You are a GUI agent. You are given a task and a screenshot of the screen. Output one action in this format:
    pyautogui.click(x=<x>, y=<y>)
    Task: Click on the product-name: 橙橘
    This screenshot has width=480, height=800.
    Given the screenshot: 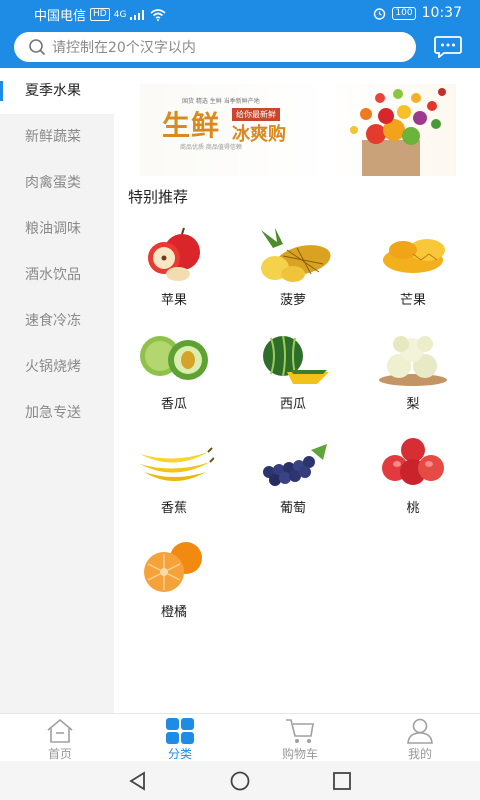 What is the action you would take?
    pyautogui.click(x=173, y=612)
    